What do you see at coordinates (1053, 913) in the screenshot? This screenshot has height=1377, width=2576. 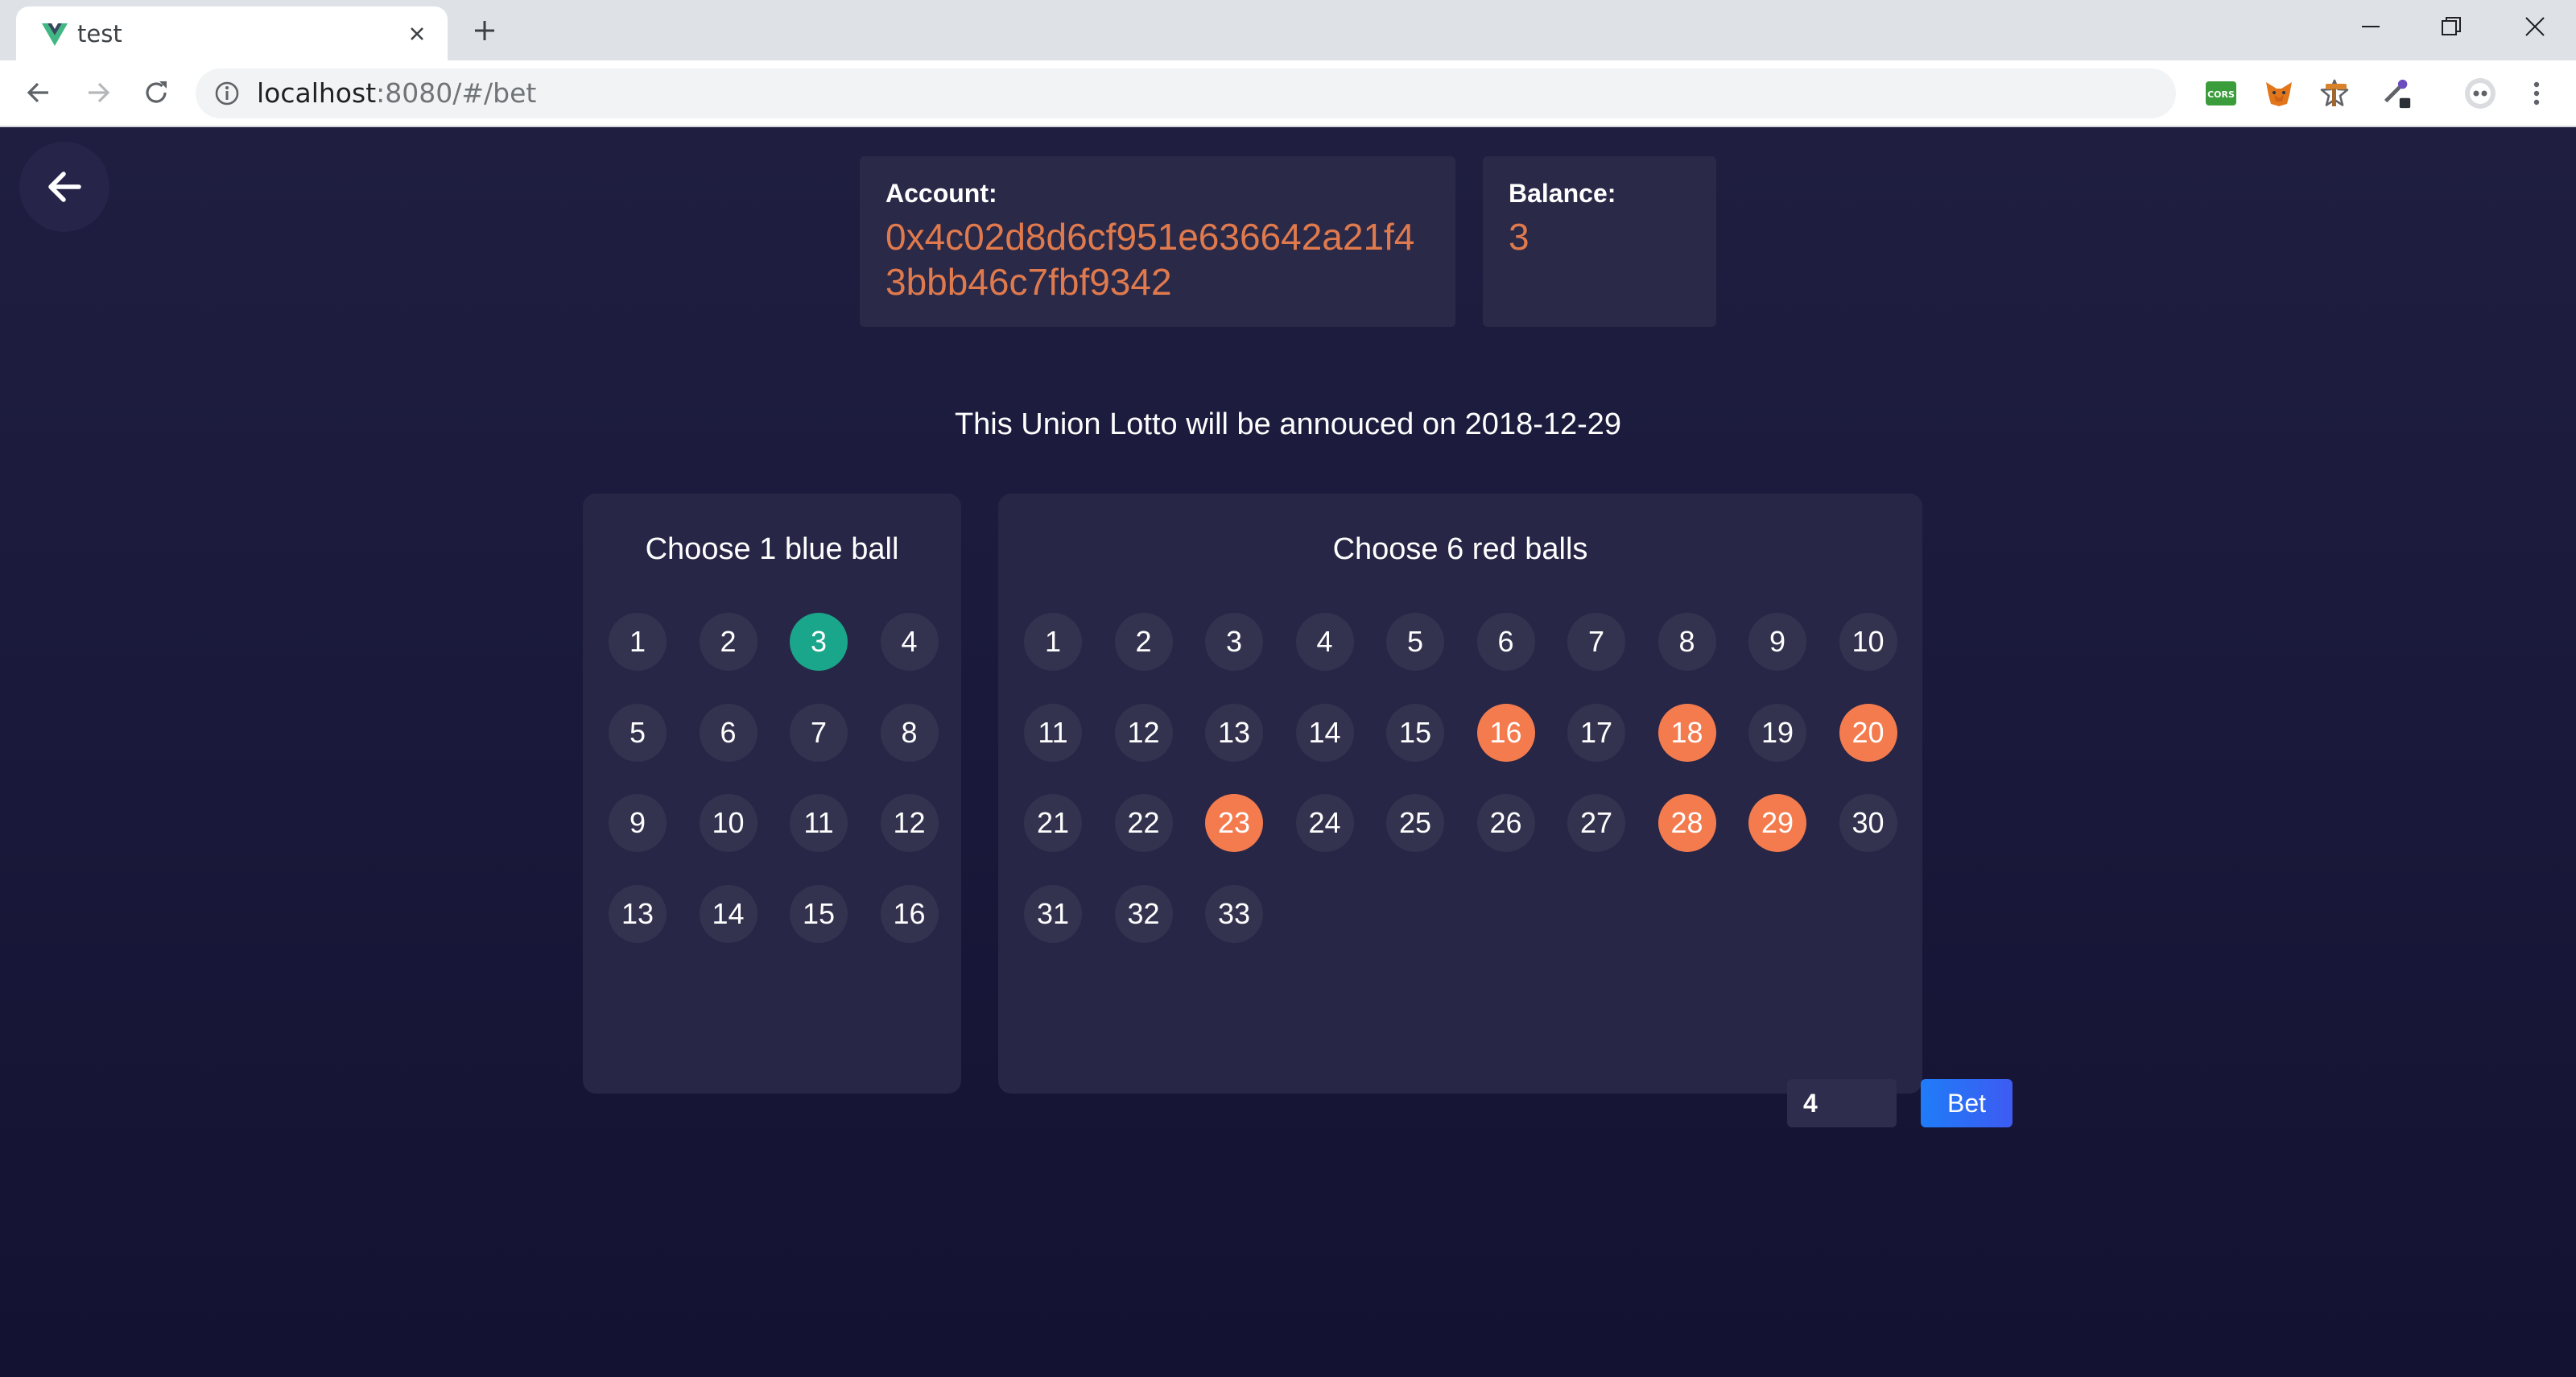 I see `red-ball-31: 31` at bounding box center [1053, 913].